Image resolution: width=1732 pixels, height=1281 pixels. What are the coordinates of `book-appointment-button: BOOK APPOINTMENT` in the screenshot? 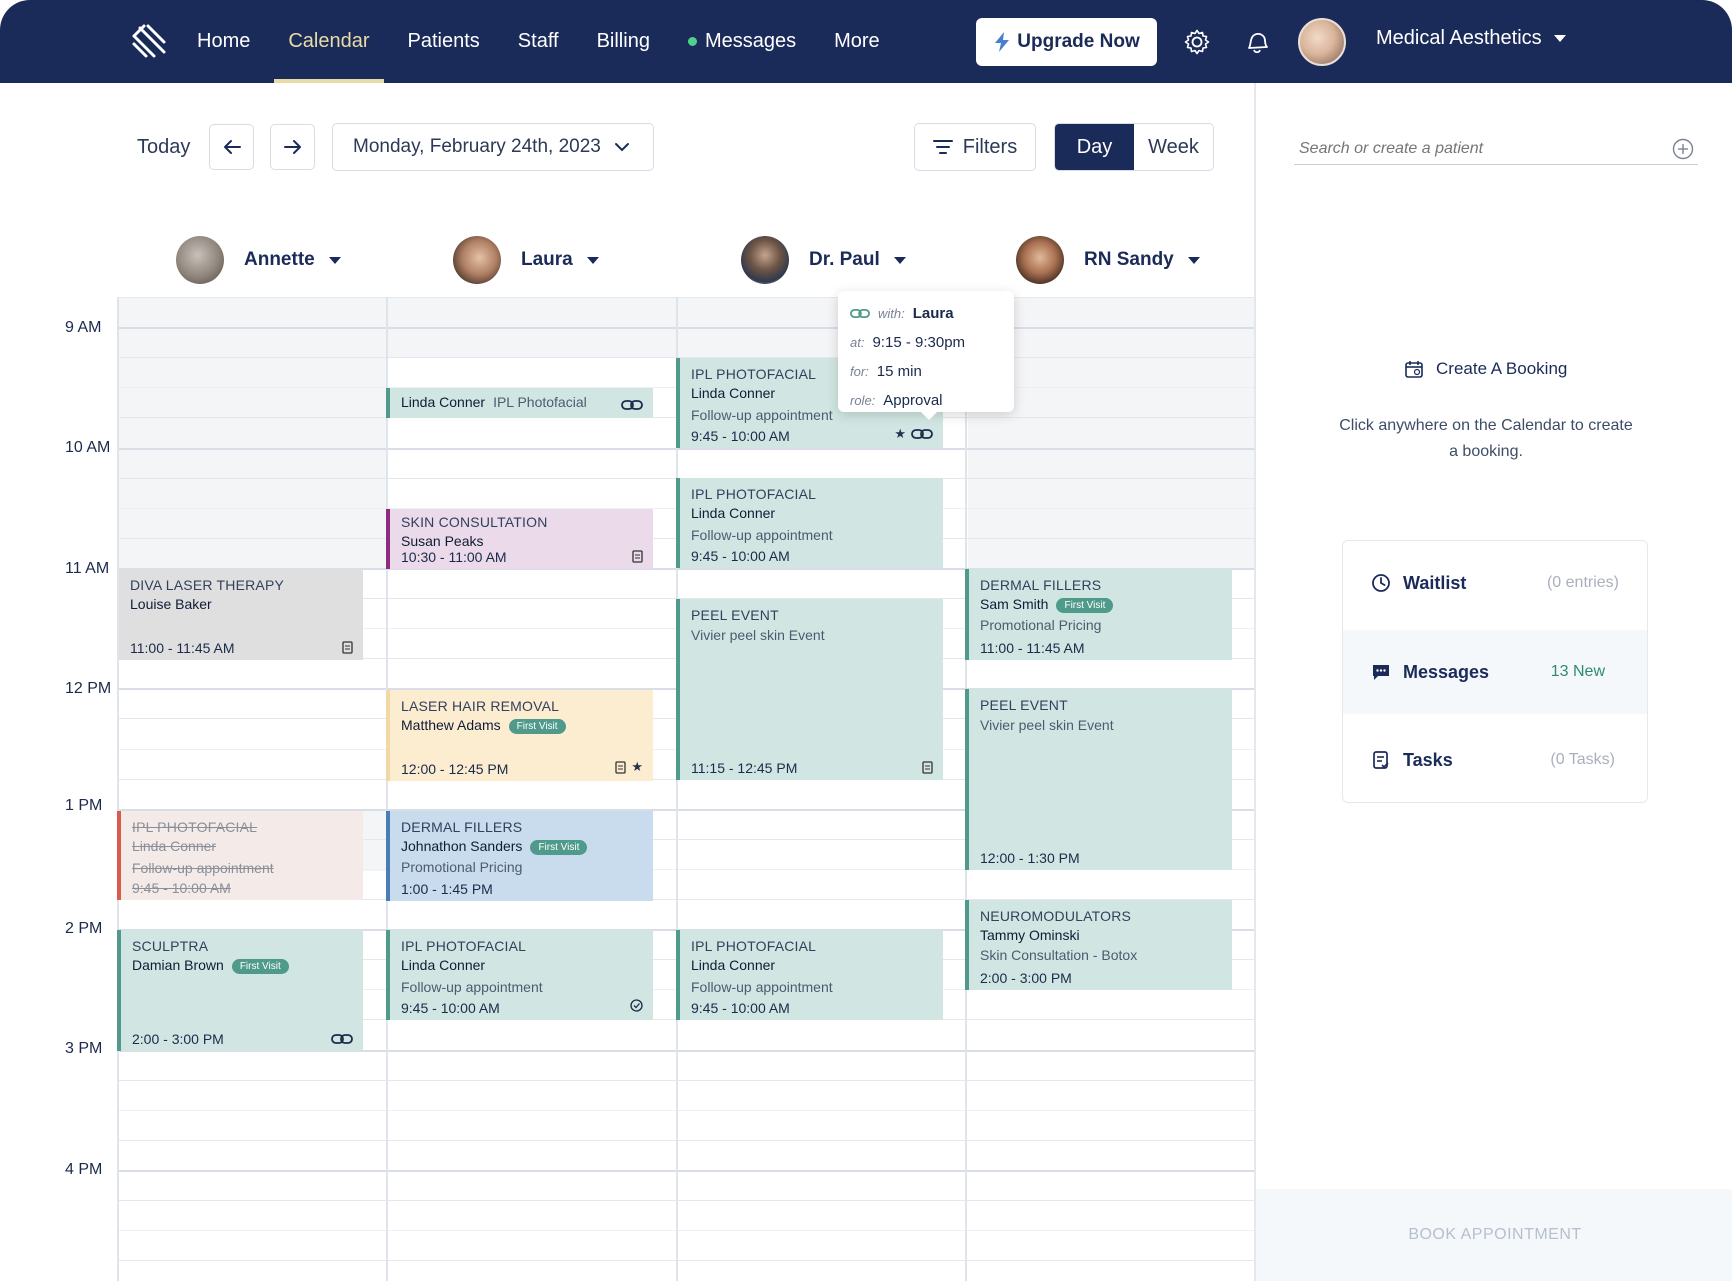 It's located at (1494, 1235).